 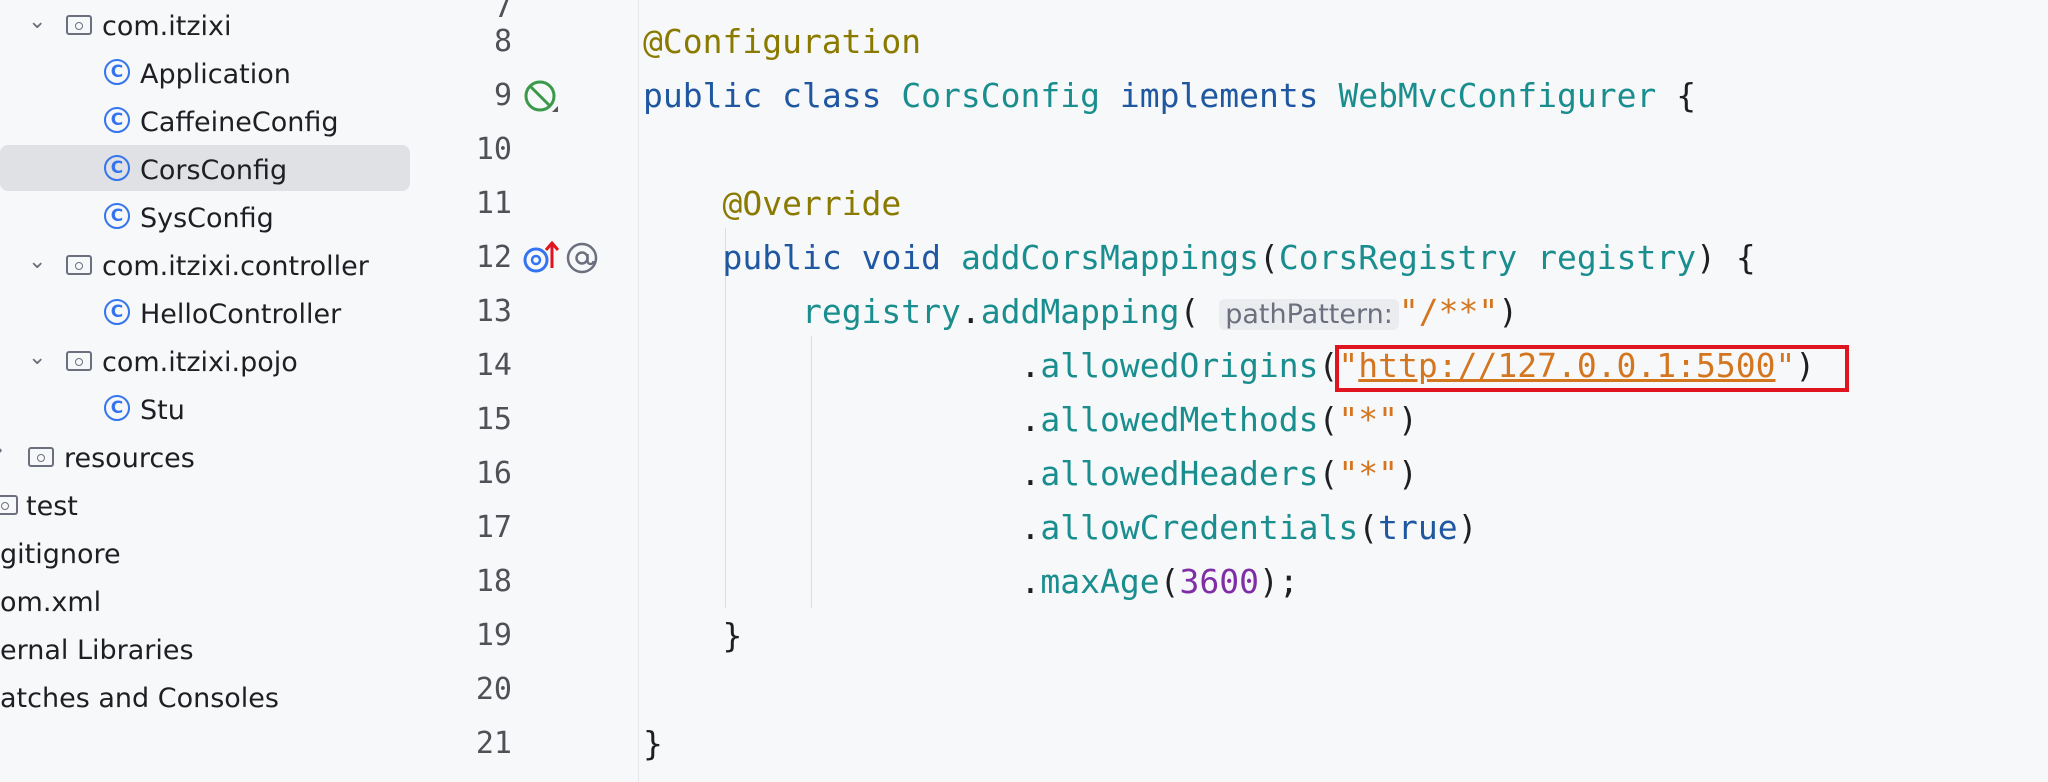 I want to click on tree-item-package-com-itzixi: ⌄ com.itzixi, so click(x=210, y=26).